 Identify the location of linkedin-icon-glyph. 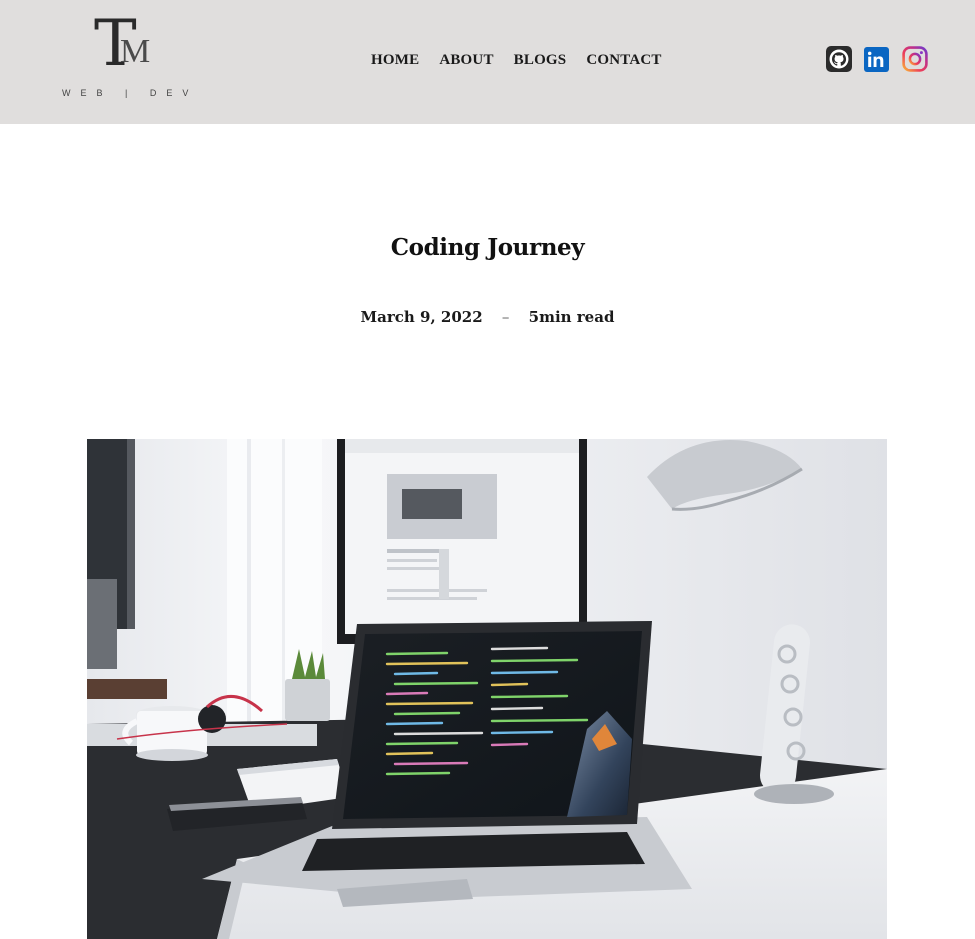
(875, 59).